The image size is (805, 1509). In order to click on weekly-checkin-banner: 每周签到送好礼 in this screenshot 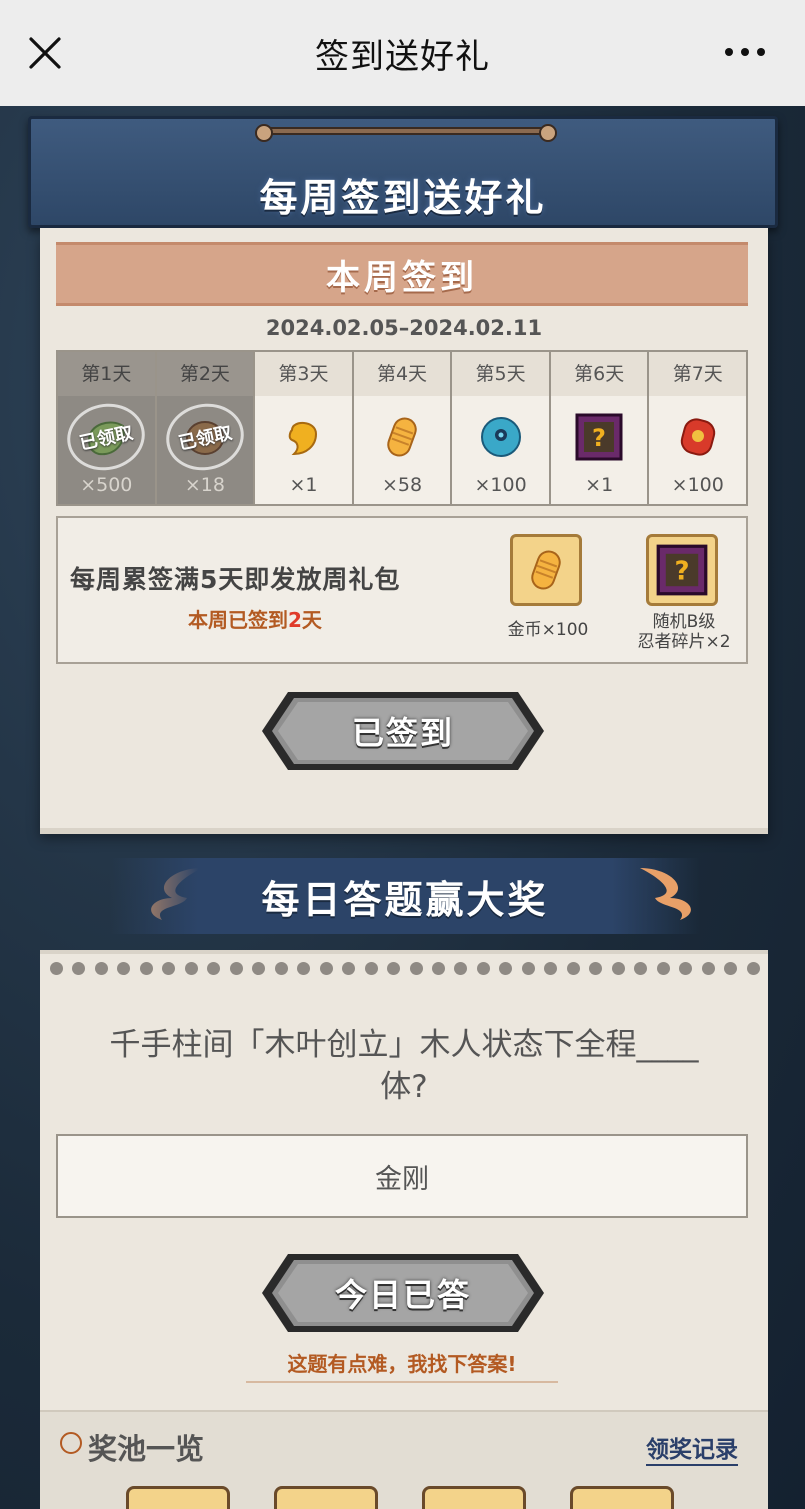, I will do `click(403, 172)`.